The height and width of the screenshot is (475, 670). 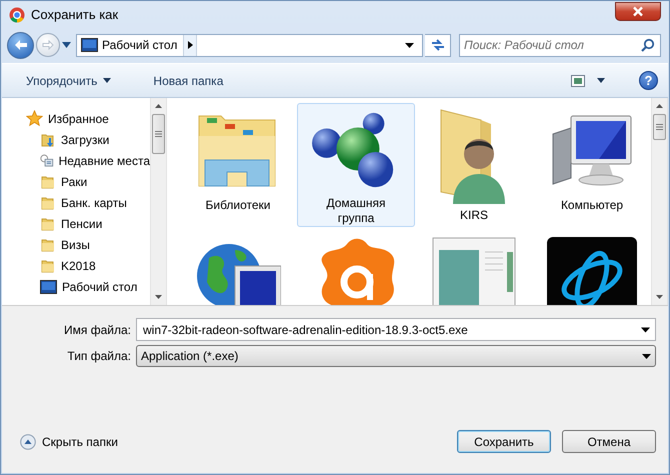 I want to click on field-label: Имя файла:, so click(x=97, y=330).